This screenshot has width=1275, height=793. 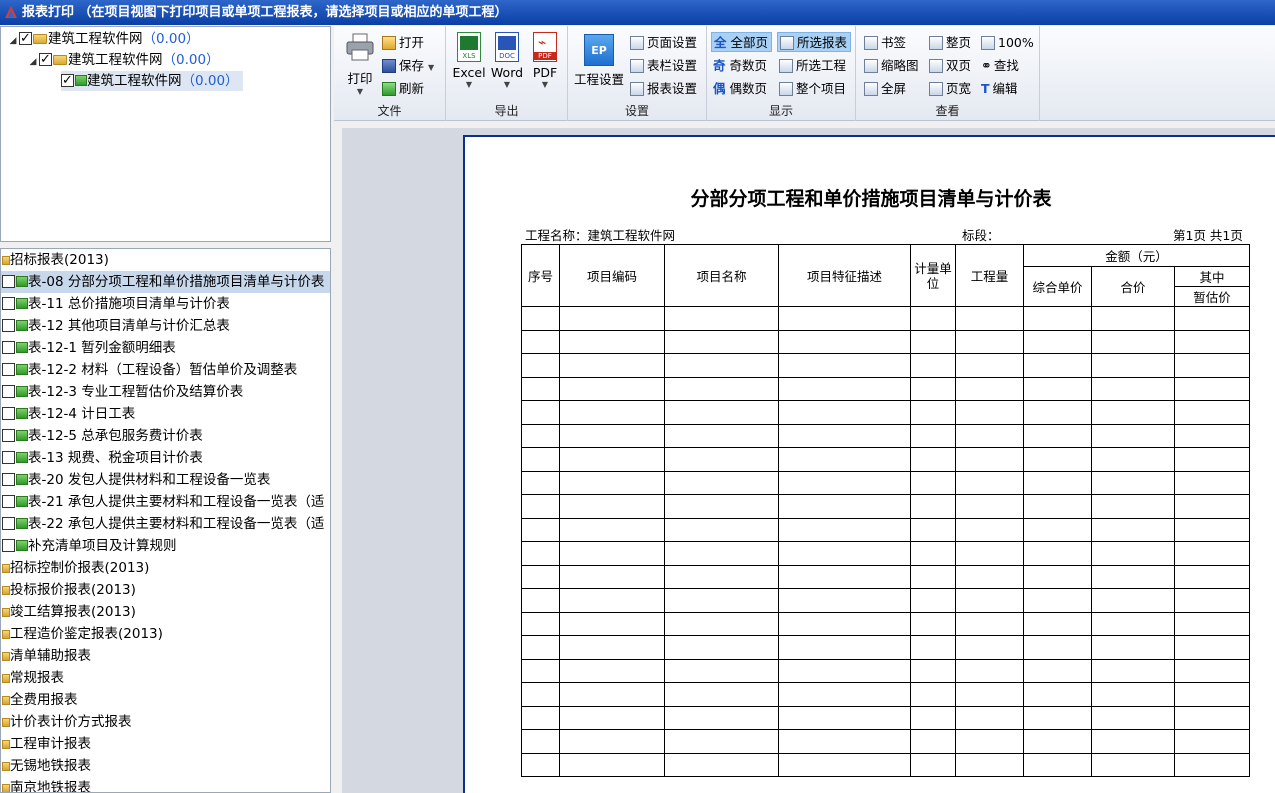 I want to click on report-label: 无锡地铁报表, so click(x=50, y=766).